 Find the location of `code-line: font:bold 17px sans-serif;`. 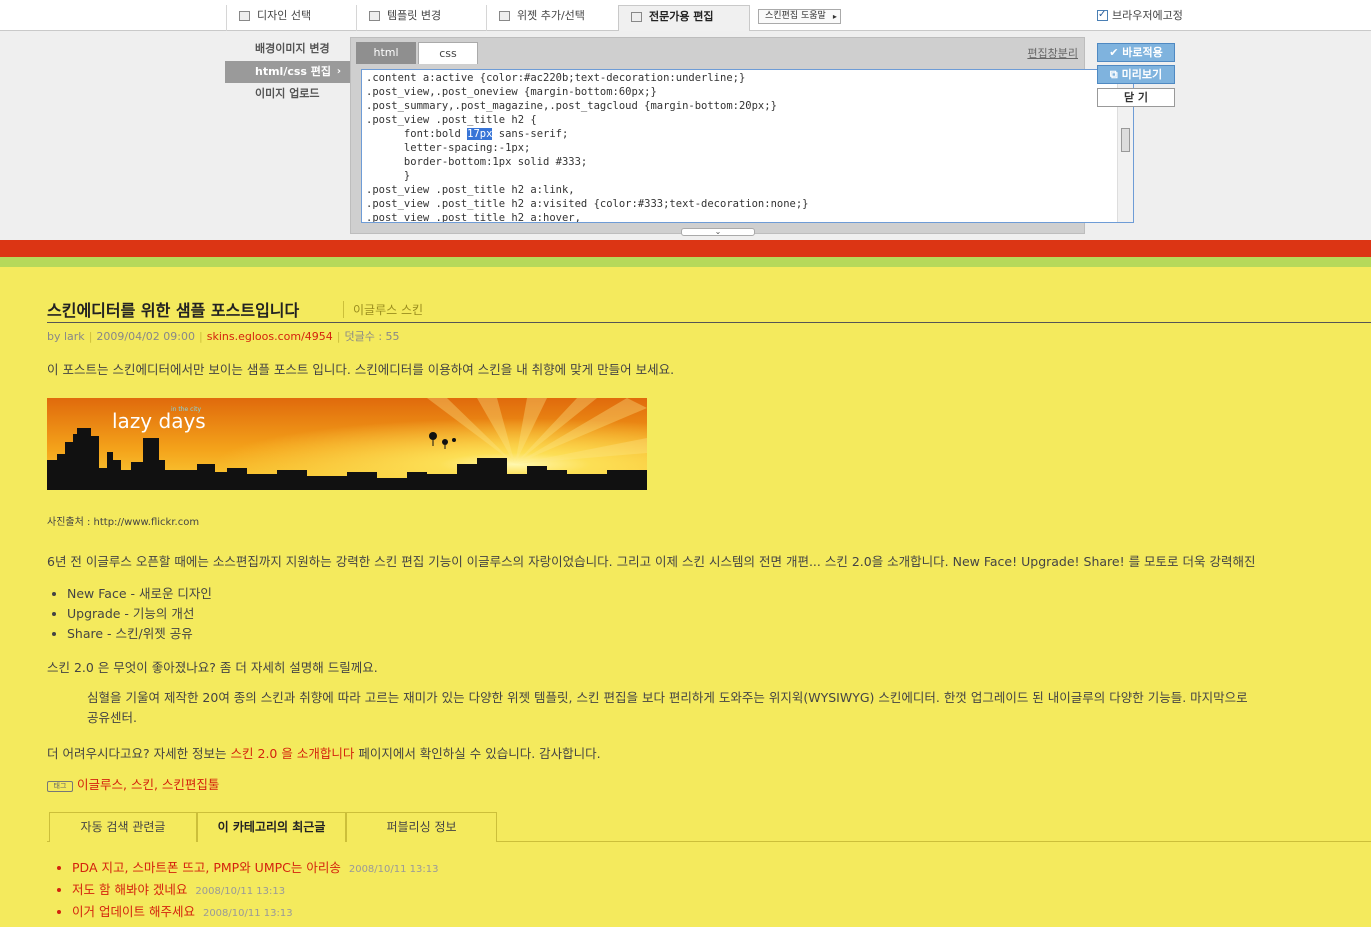

code-line: font:bold 17px sans-serif; is located at coordinates (467, 134).